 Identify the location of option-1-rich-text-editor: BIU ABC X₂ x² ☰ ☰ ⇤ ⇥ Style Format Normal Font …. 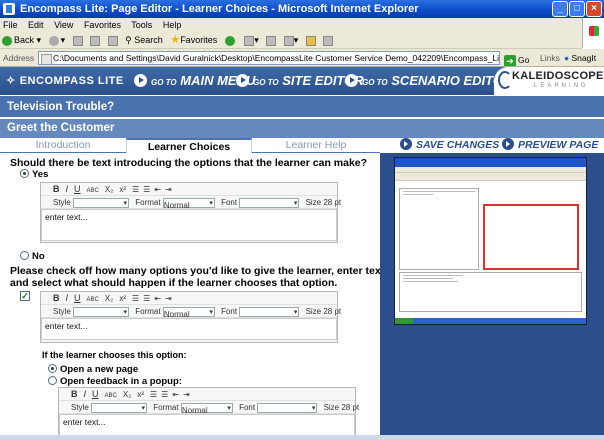
(190, 317).